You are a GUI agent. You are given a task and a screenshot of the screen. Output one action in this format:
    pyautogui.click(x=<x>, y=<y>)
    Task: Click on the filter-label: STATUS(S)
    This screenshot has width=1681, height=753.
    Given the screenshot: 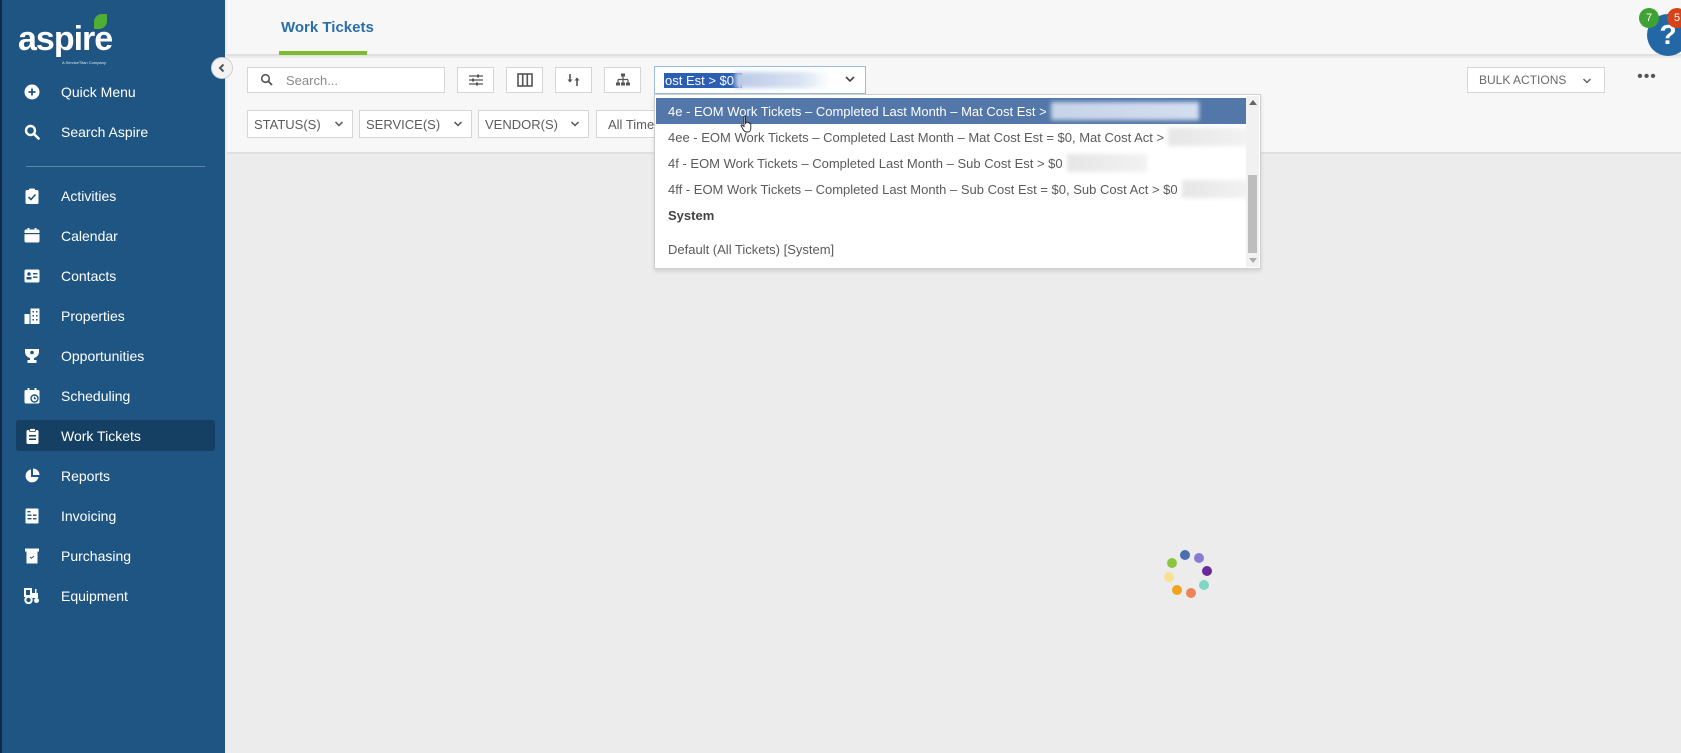 What is the action you would take?
    pyautogui.click(x=287, y=124)
    